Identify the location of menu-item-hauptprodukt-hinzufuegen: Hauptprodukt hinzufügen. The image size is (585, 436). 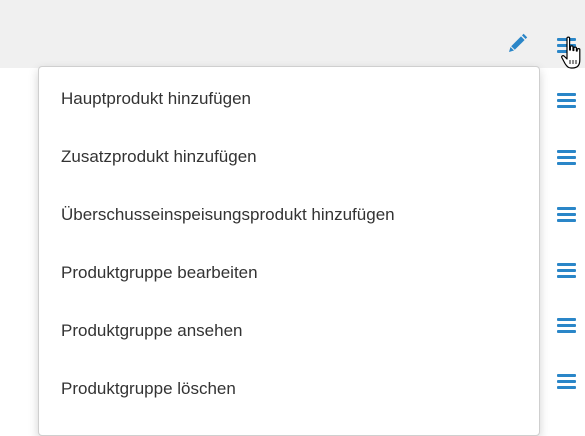
(289, 99).